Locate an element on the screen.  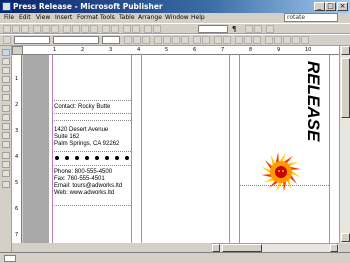
menu-arrange: Arrange is located at coordinates (150, 18).